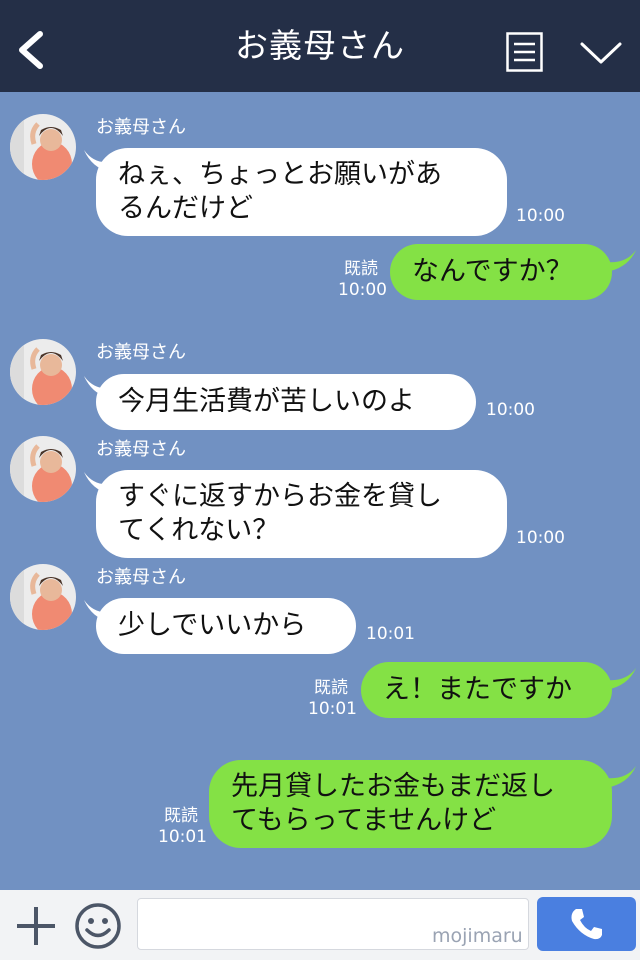 The height and width of the screenshot is (960, 640). What do you see at coordinates (524, 52) in the screenshot?
I see `menu-icon` at bounding box center [524, 52].